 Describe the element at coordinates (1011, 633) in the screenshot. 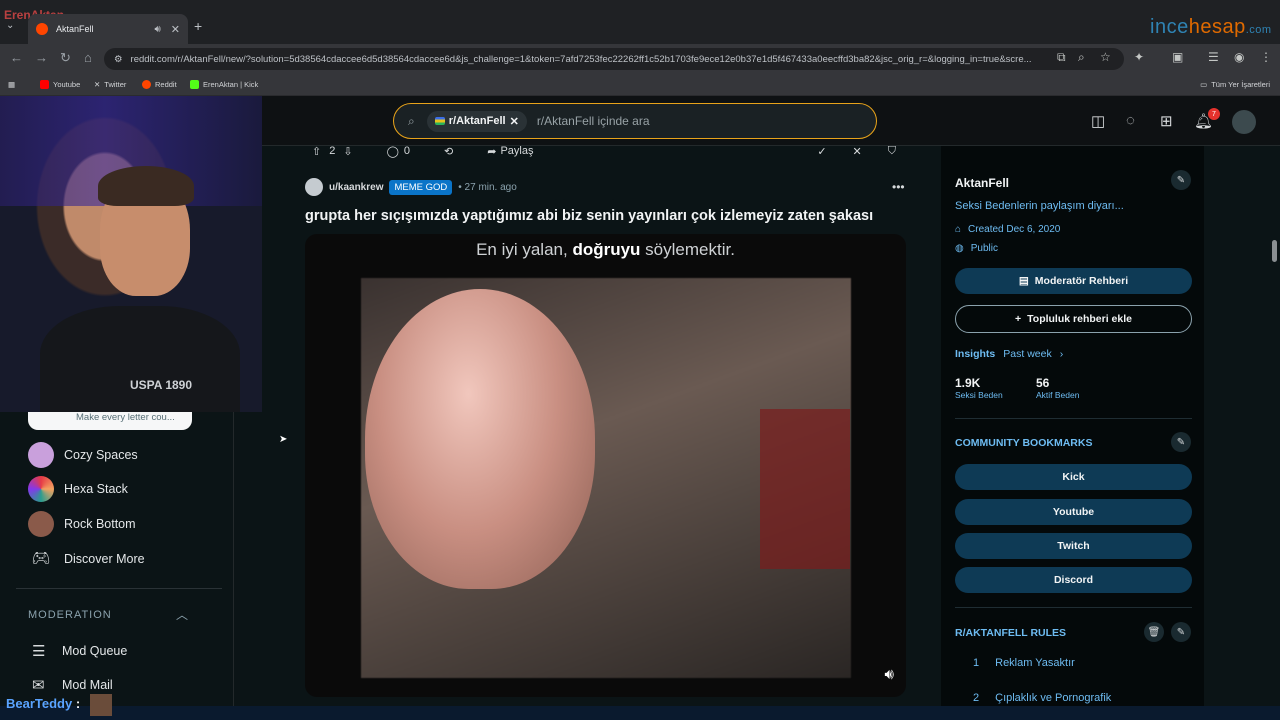

I see `rules-heading: R/AKTANFELL RULES` at that location.